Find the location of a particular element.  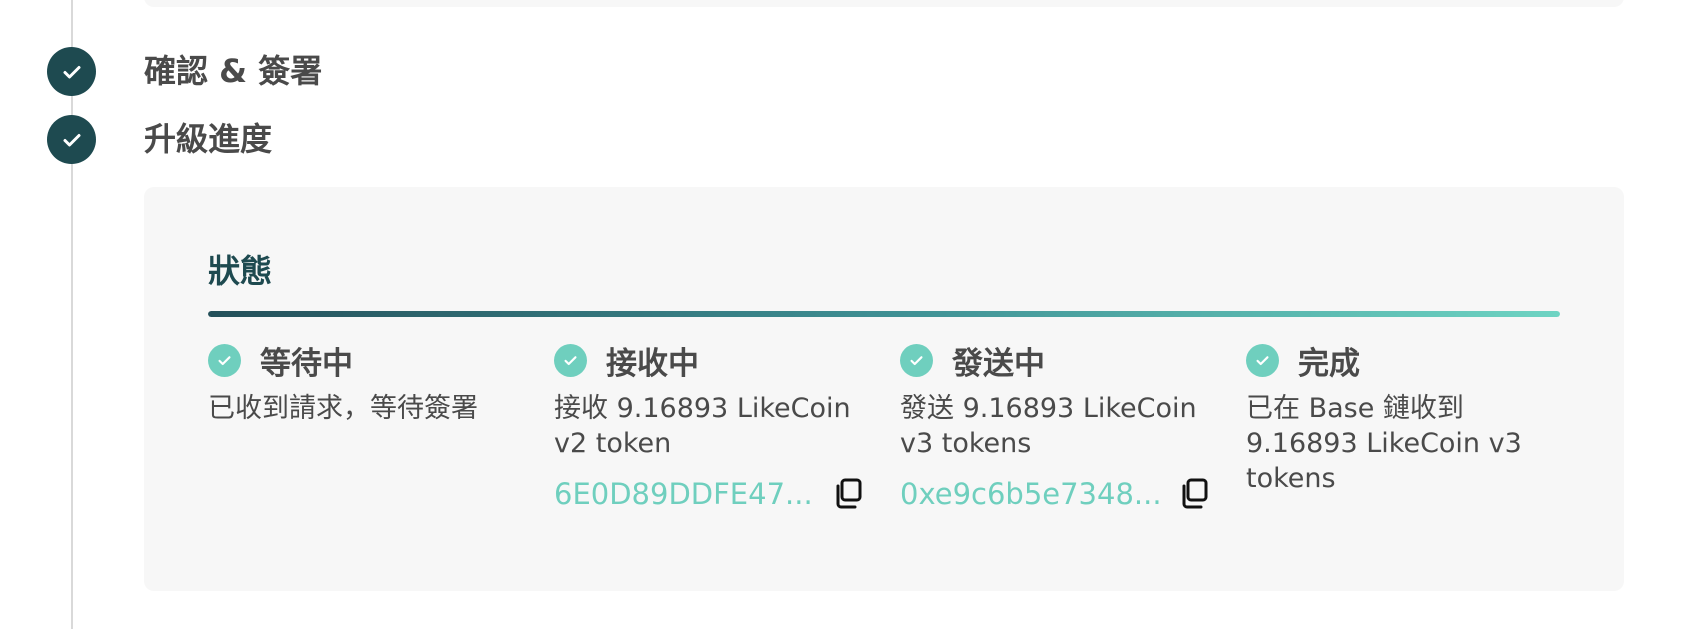

step-title-upgrade-progress: 升級進度 is located at coordinates (208, 139).